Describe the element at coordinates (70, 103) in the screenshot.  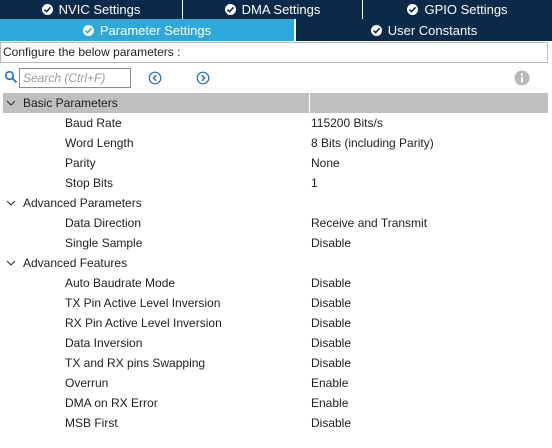
I see `group-label: Basic Parameters` at that location.